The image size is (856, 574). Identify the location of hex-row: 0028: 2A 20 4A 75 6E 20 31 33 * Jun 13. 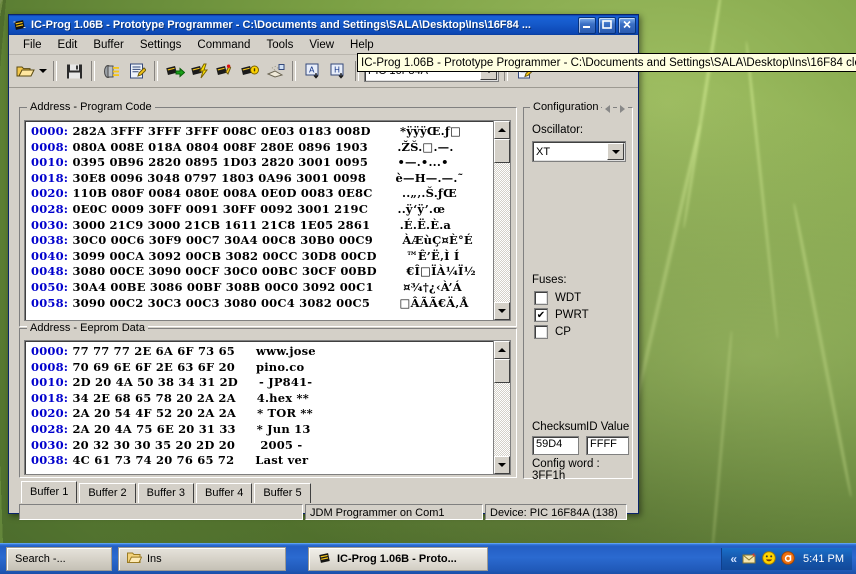
(262, 430).